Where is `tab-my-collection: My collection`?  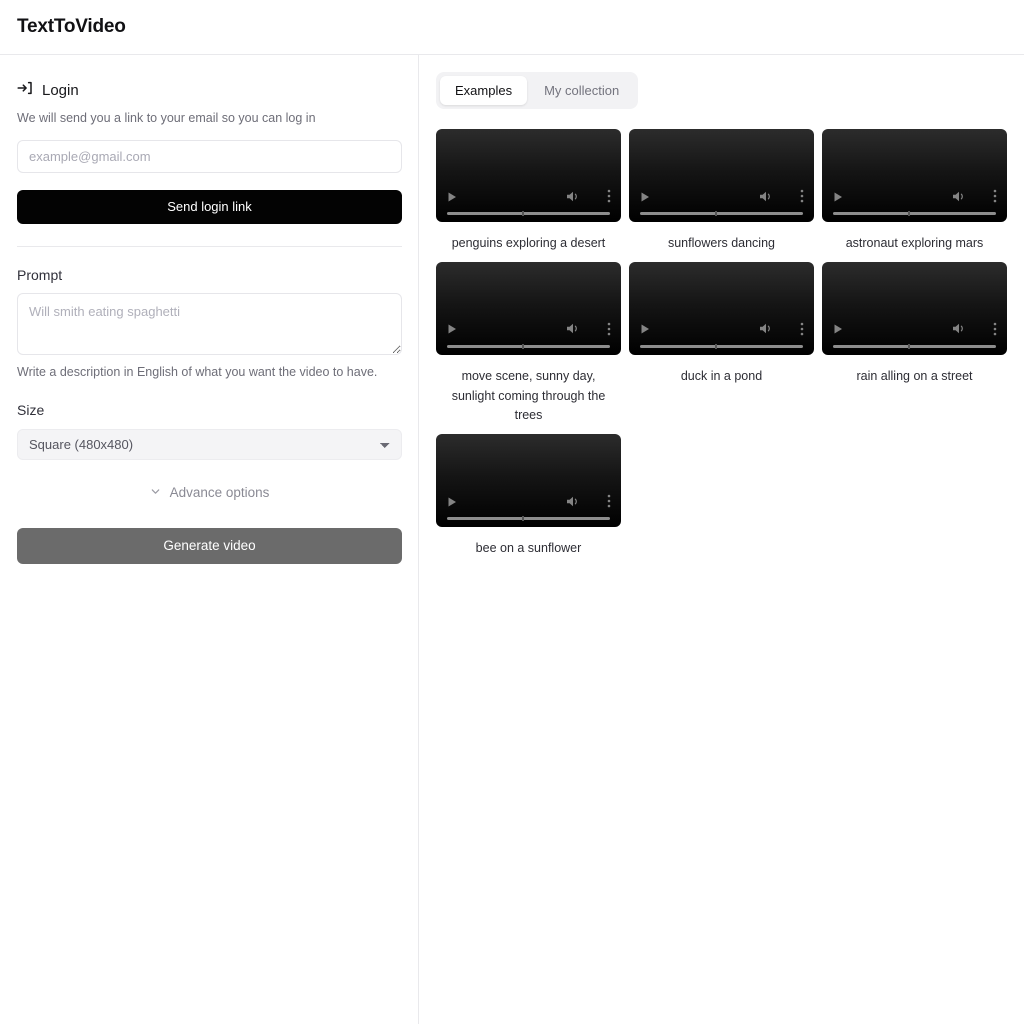
tab-my-collection: My collection is located at coordinates (581, 90).